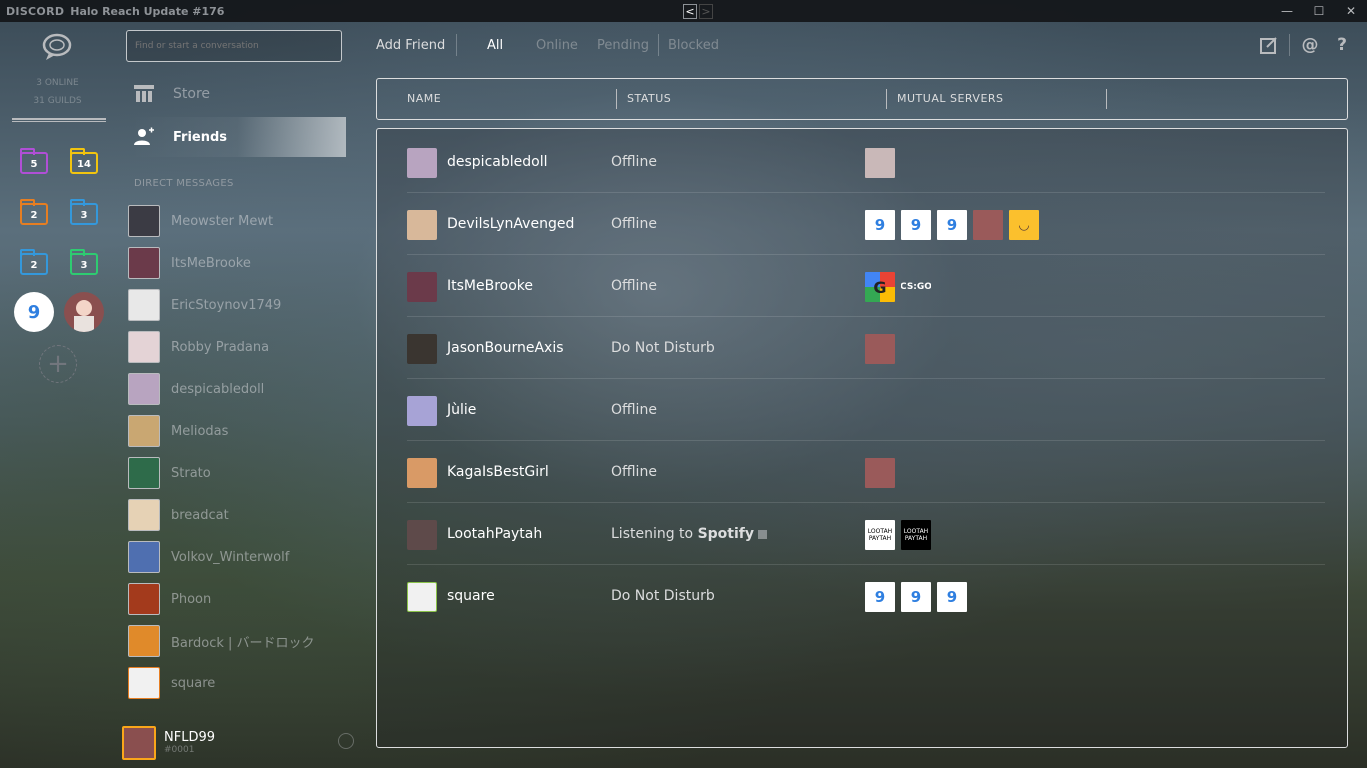  Describe the element at coordinates (862, 472) in the screenshot. I see `friend-row: KagaIsBestGirl Offline` at that location.